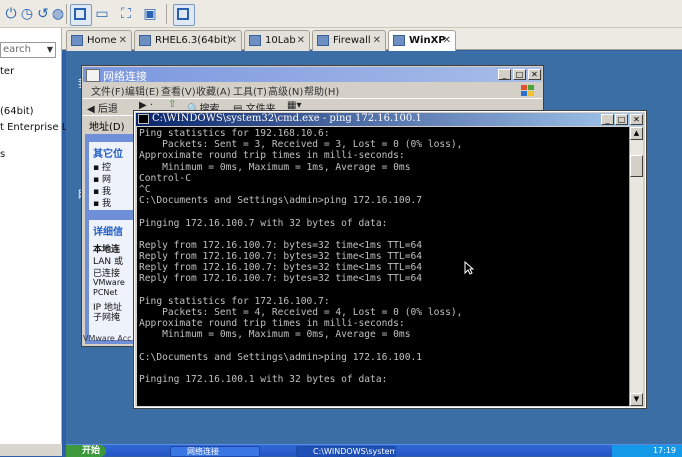  I want to click on menu-view: 查看(V), so click(178, 90).